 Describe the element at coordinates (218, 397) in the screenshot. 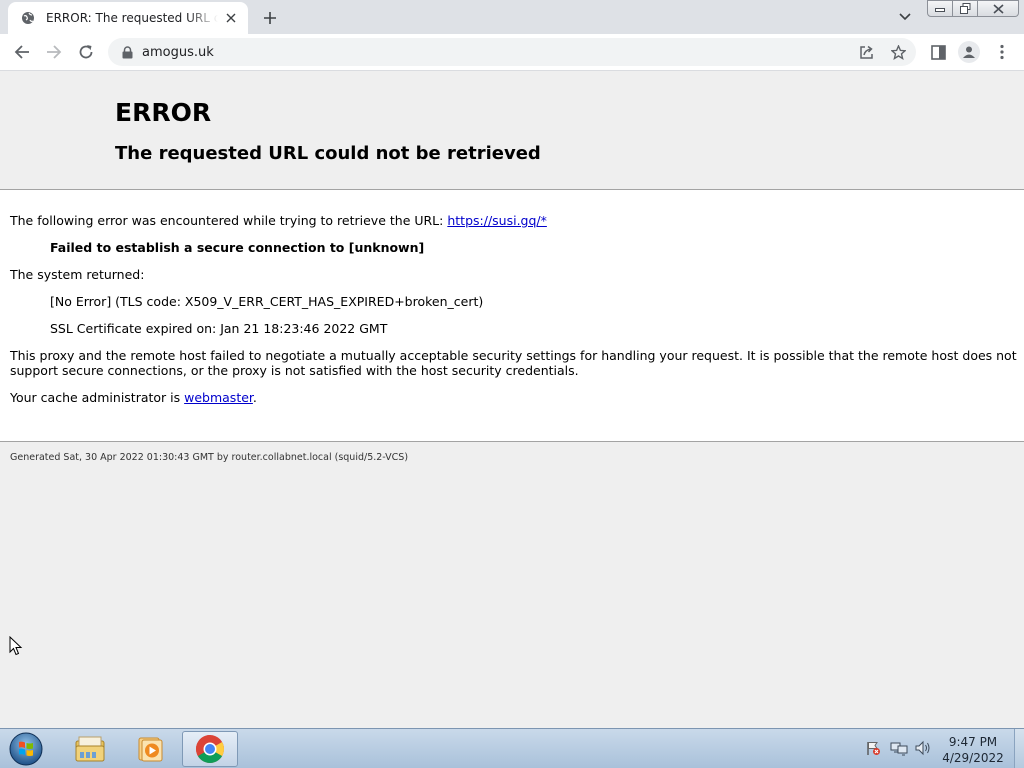

I see `webmaster-link: webmaster` at that location.